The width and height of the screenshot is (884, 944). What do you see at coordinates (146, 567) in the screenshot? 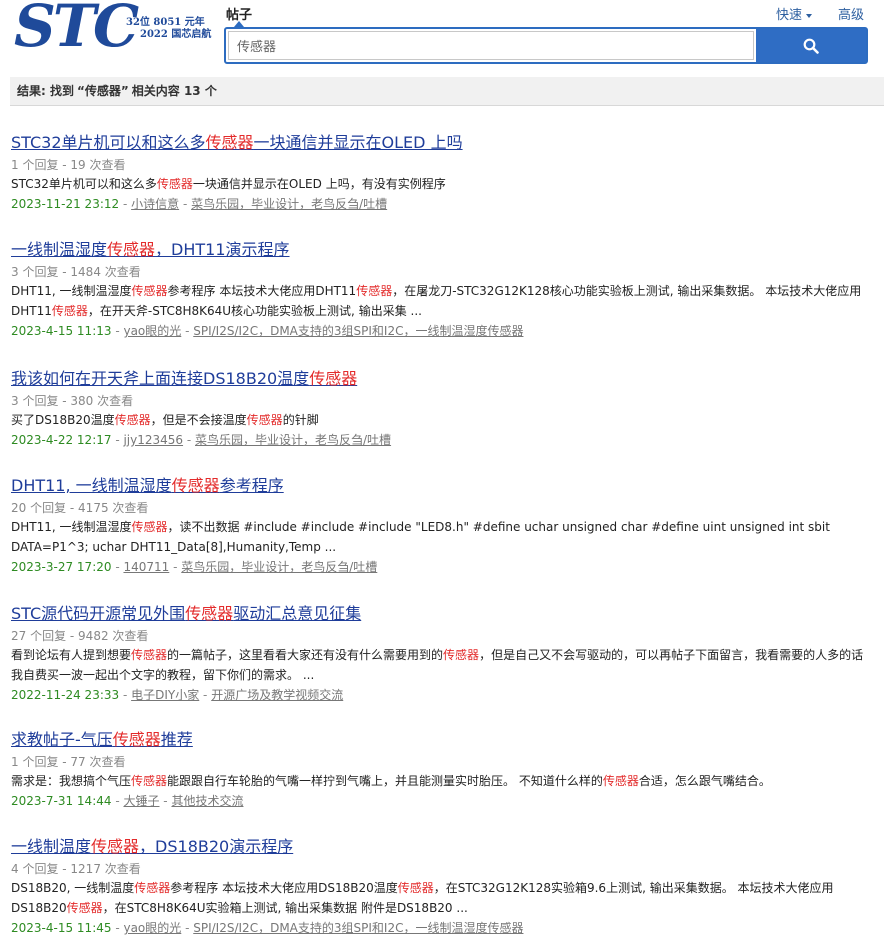
I see `result-author-link: 140711` at bounding box center [146, 567].